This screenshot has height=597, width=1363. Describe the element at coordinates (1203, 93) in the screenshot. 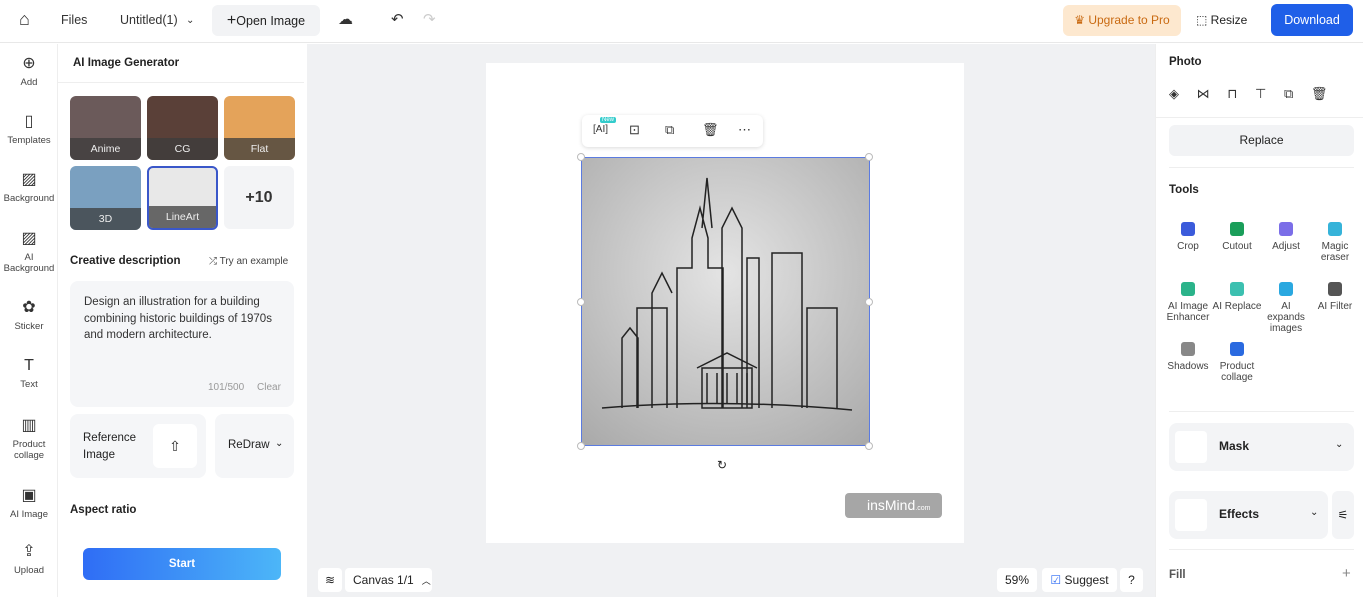

I see `flip-icon: ⋈` at that location.